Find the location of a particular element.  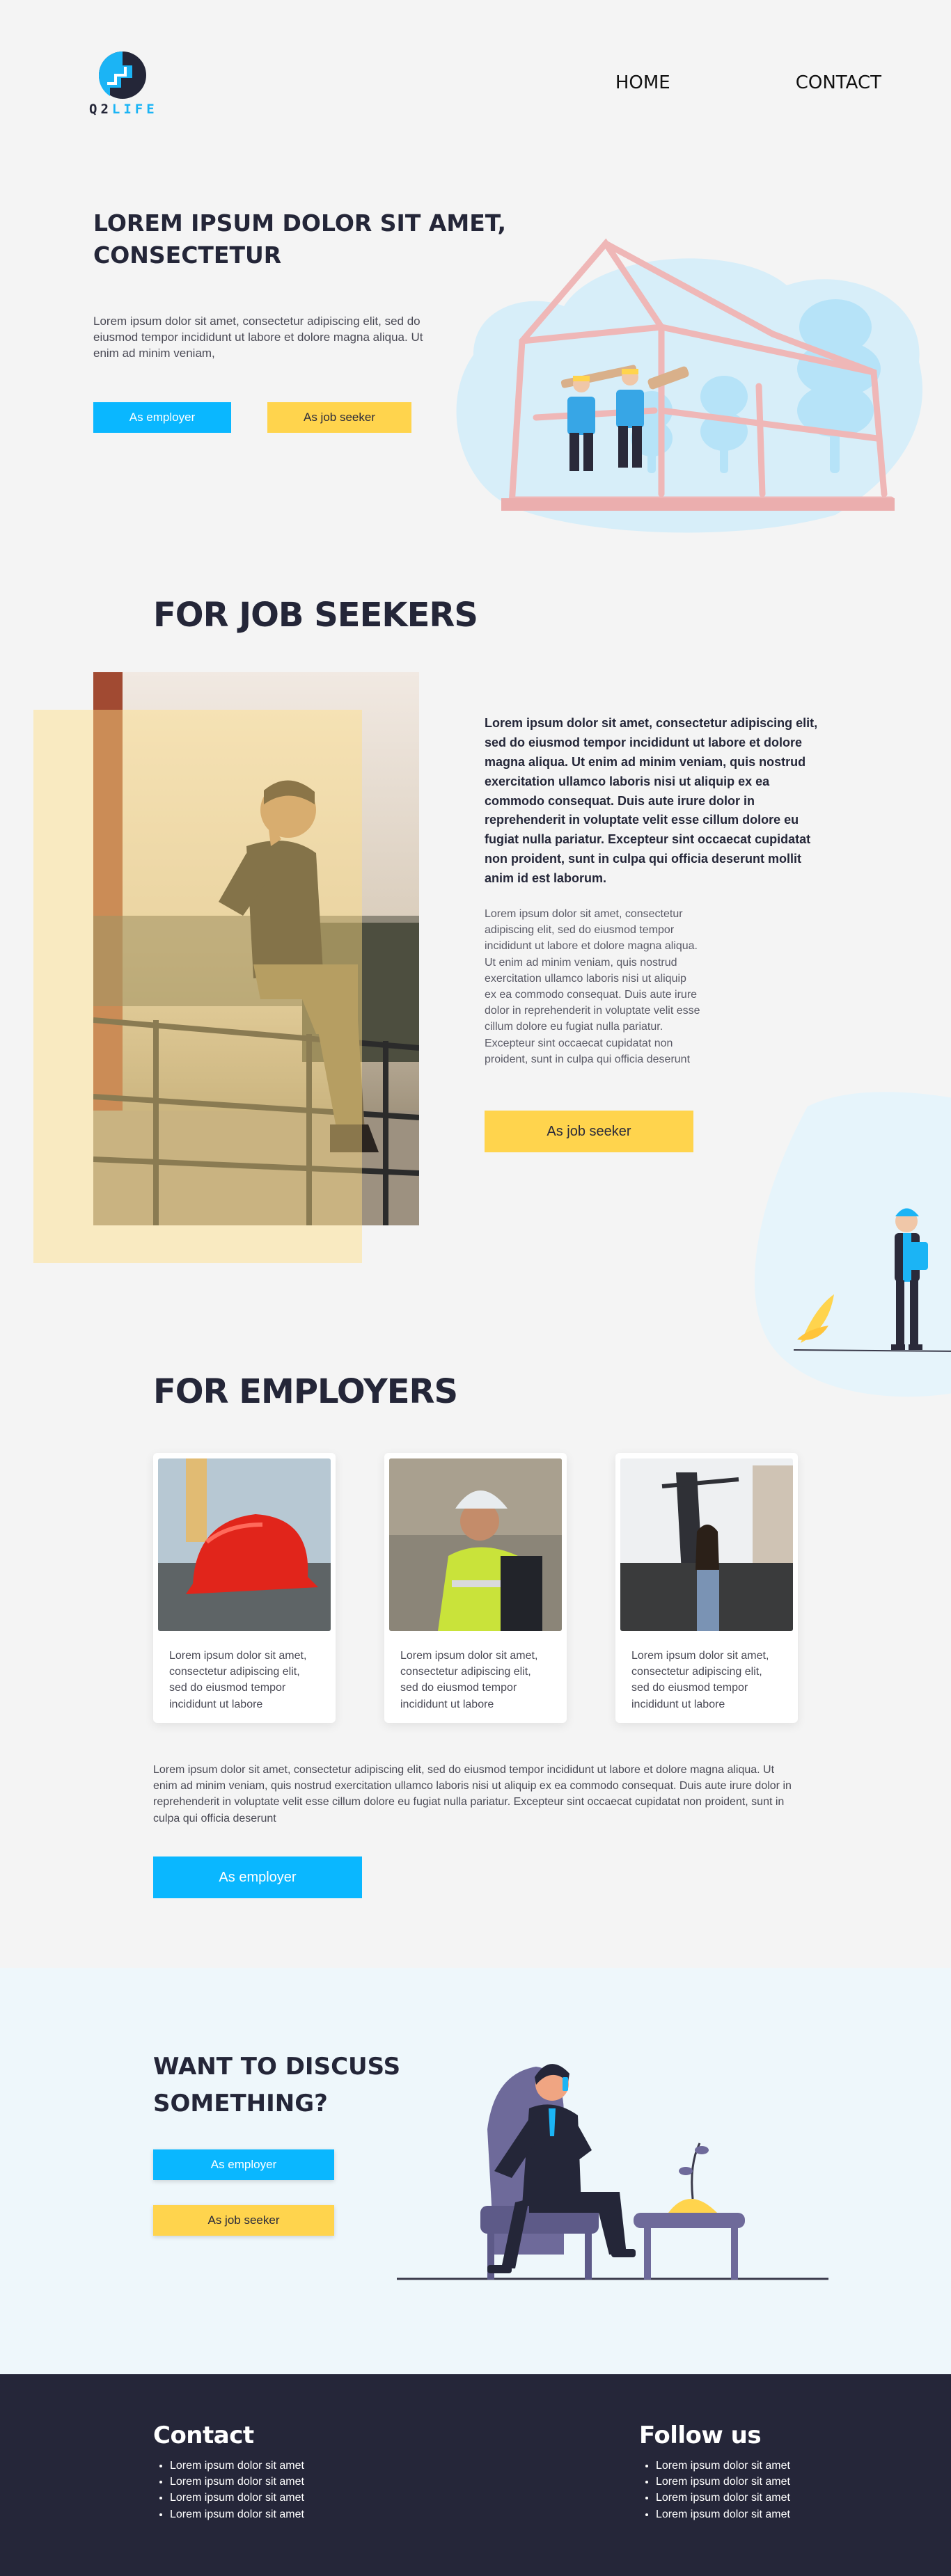

main-nav: HOME CONTACT is located at coordinates (748, 82).